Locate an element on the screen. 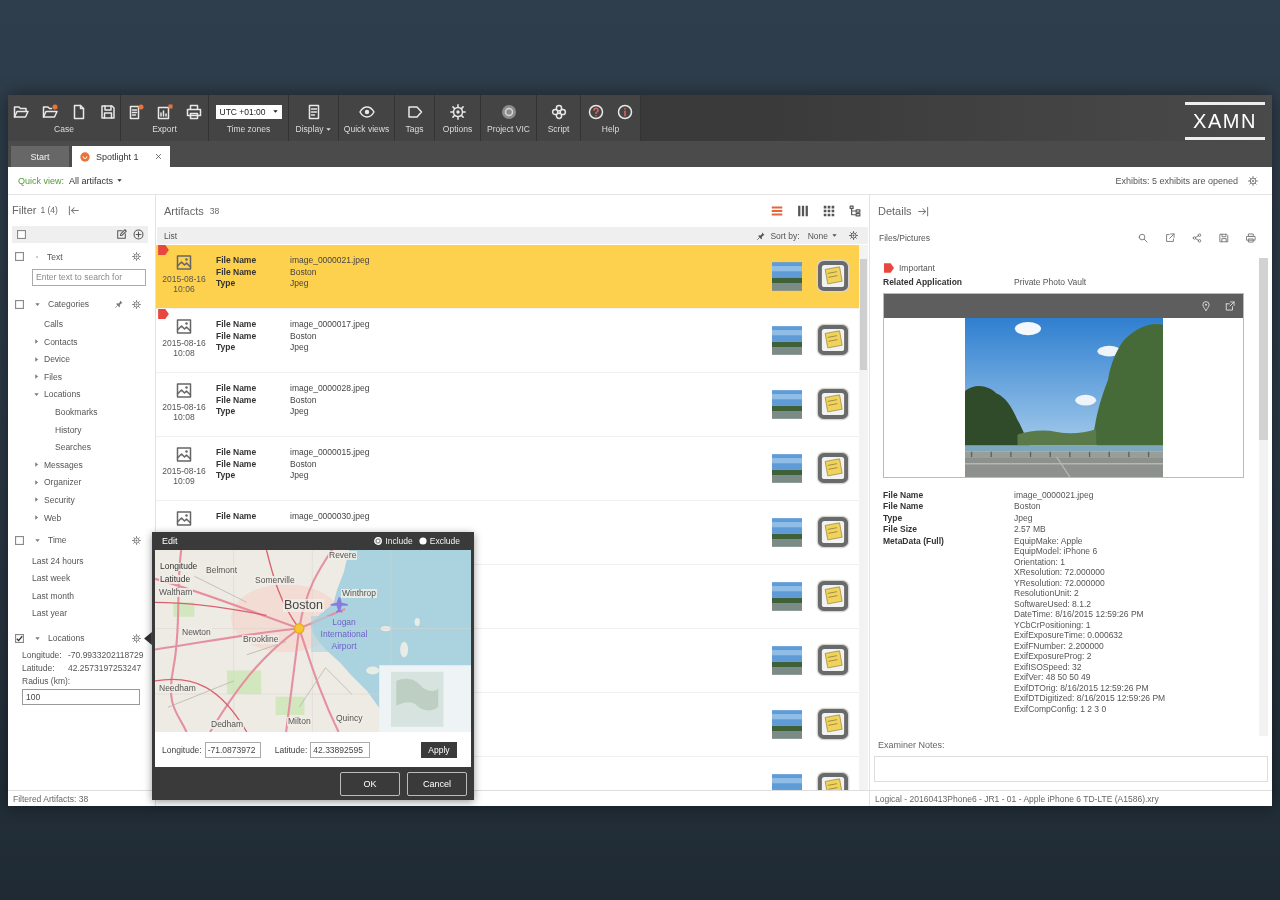  search-icon is located at coordinates (1143, 237).